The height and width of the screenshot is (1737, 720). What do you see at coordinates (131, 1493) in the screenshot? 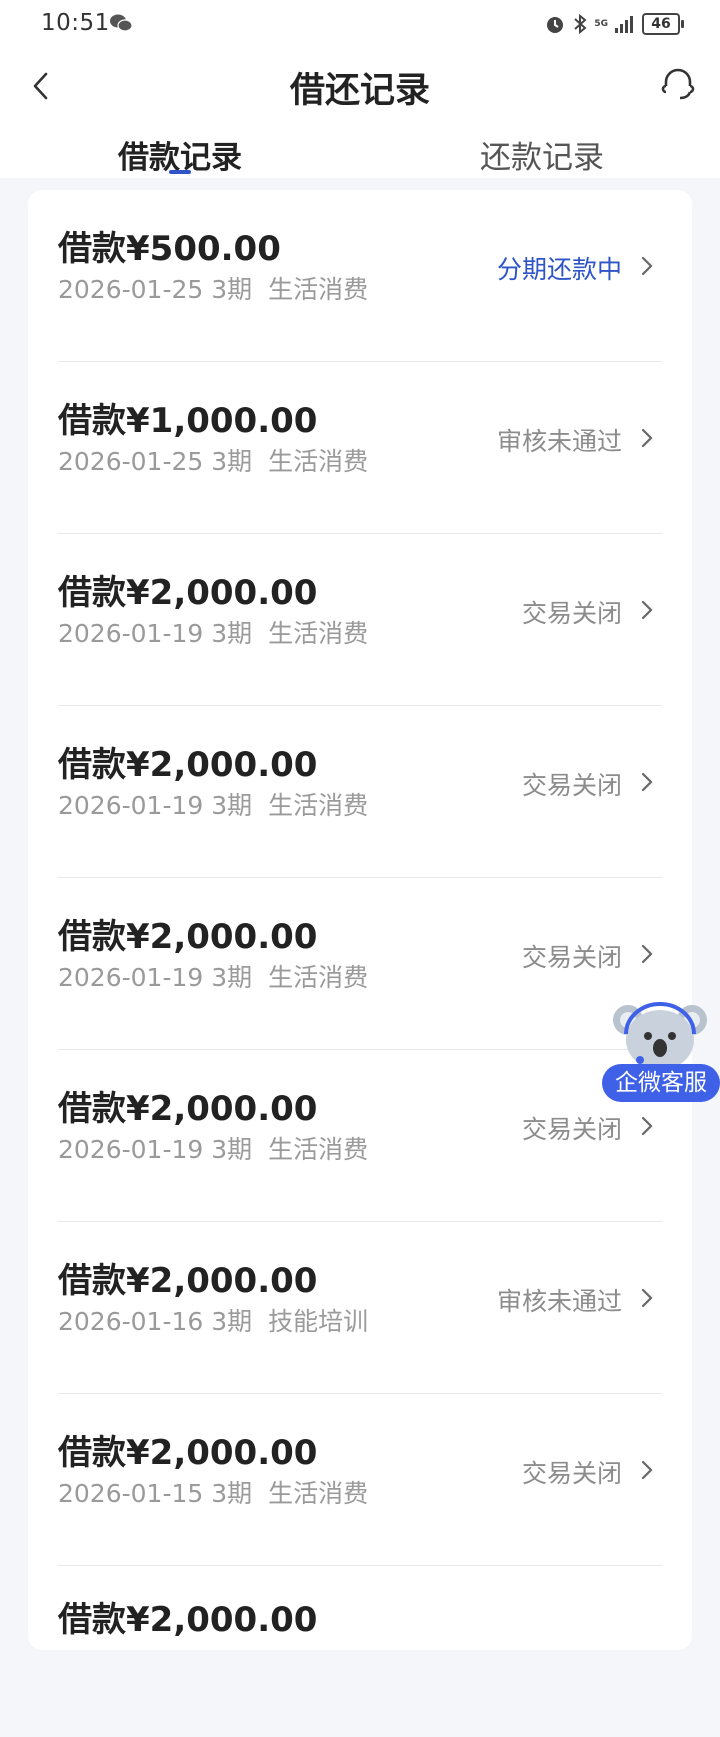
I see `record-date: 2026-01-15` at bounding box center [131, 1493].